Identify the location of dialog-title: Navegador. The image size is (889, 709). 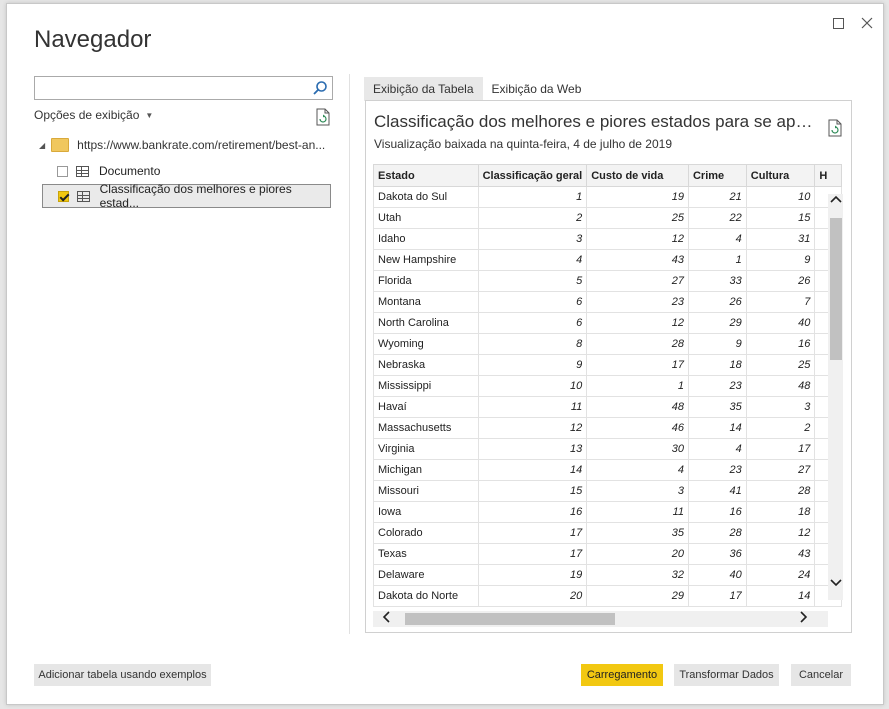
(93, 39).